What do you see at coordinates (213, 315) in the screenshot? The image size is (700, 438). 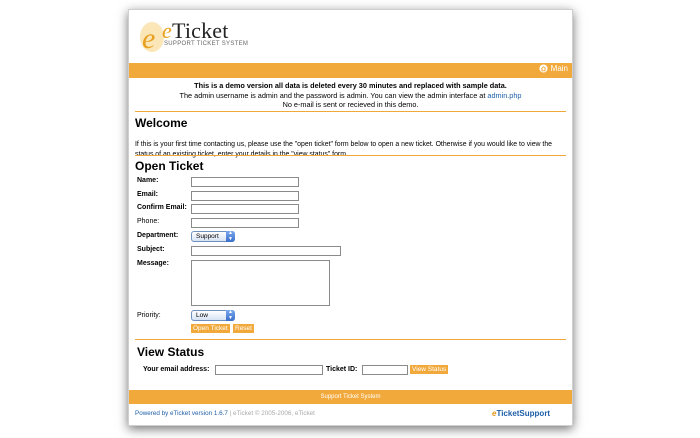 I see `priority-select: Low ▲ ▼` at bounding box center [213, 315].